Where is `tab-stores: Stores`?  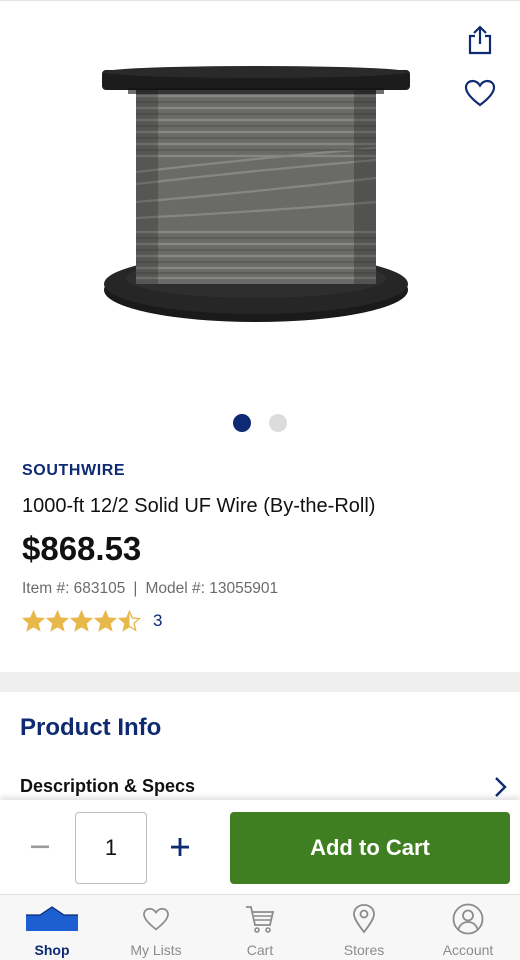 tab-stores: Stores is located at coordinates (364, 927).